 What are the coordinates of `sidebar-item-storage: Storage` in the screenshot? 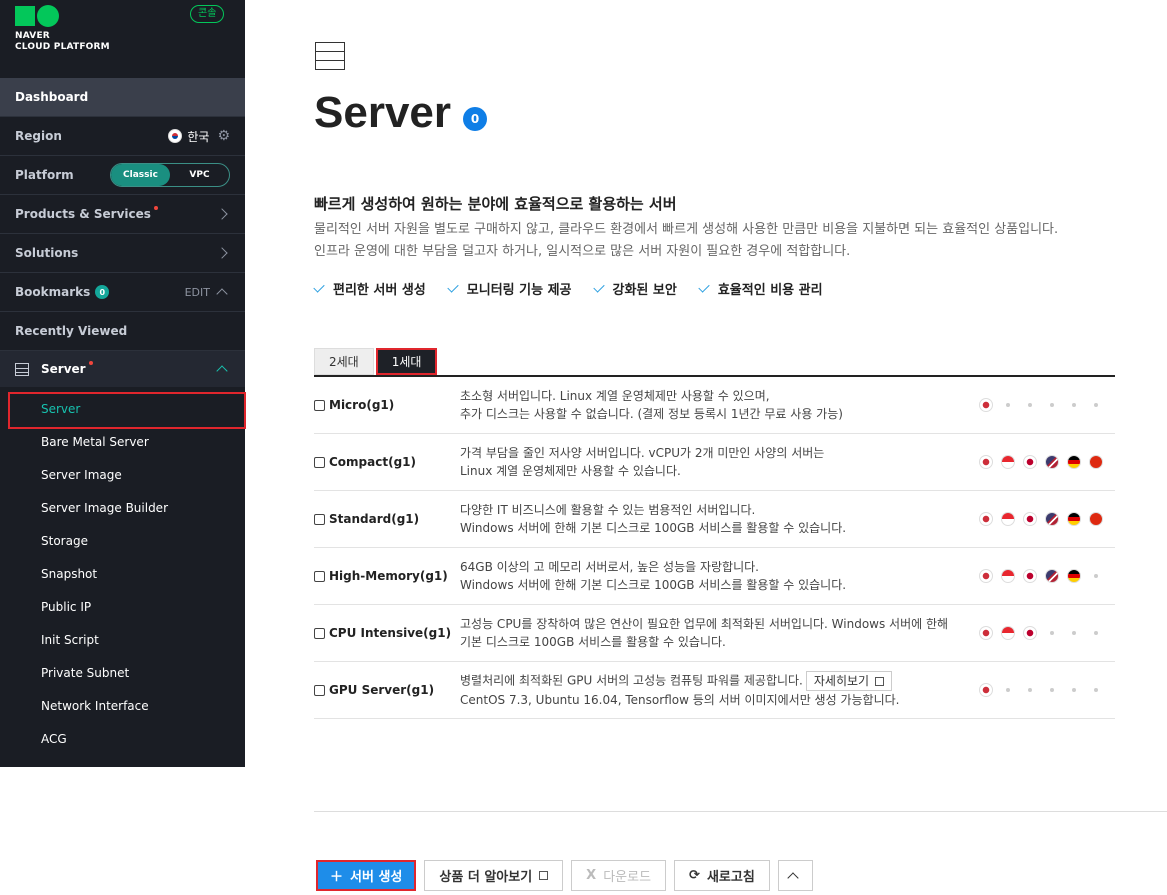 It's located at (122, 540).